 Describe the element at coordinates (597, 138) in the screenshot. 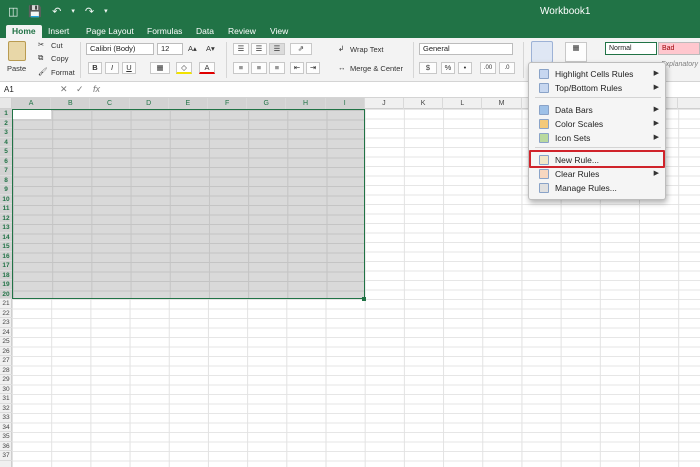

I see `menu-item: Icon Sets ▶` at that location.